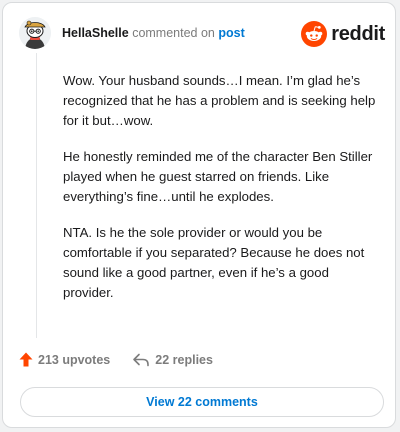 The image size is (400, 432). I want to click on reddit-logo: reddit, so click(343, 34).